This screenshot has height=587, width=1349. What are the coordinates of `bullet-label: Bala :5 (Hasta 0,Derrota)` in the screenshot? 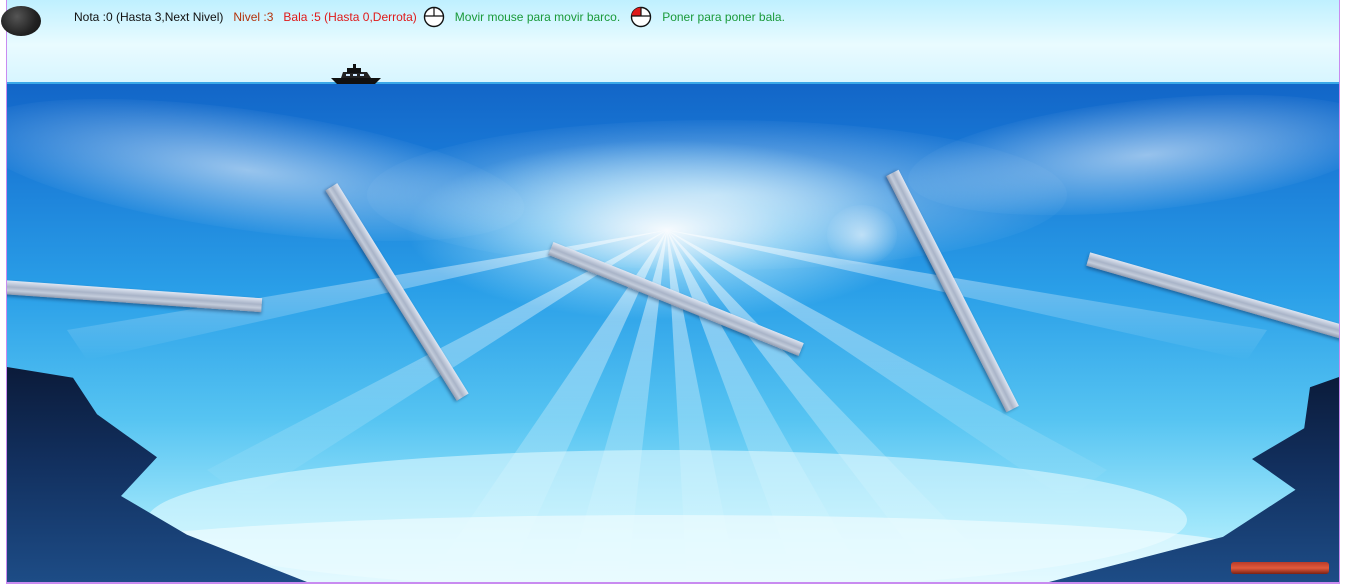 It's located at (350, 17).